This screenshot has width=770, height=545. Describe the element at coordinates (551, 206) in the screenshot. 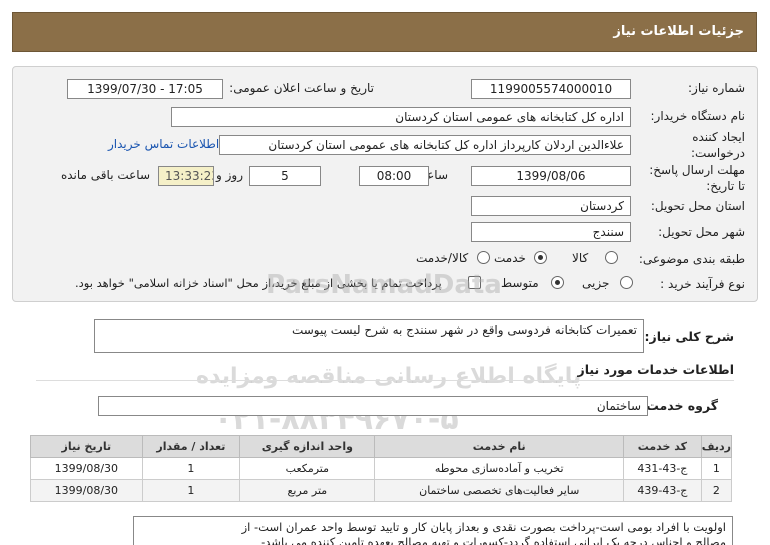

I see `province-field: کردستان` at that location.